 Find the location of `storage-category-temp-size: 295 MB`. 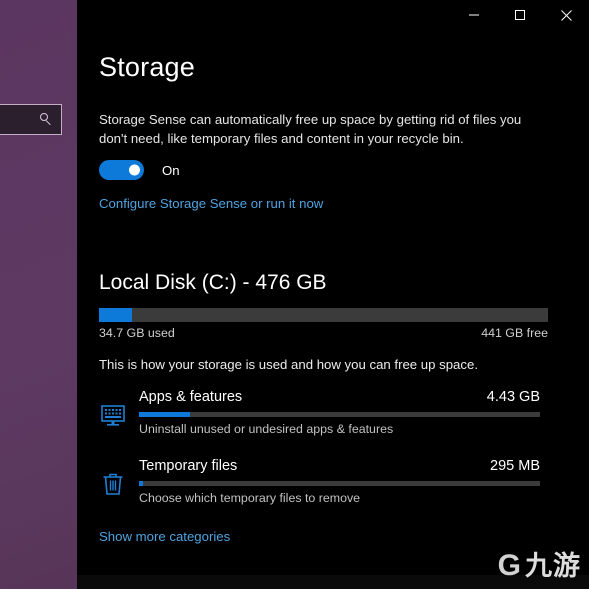

storage-category-temp-size: 295 MB is located at coordinates (515, 466).